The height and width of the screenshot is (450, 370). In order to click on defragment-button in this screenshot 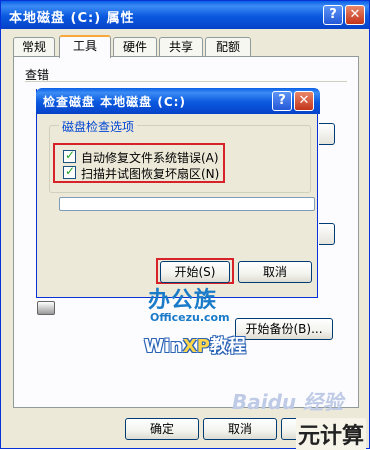, I will do `click(327, 234)`.